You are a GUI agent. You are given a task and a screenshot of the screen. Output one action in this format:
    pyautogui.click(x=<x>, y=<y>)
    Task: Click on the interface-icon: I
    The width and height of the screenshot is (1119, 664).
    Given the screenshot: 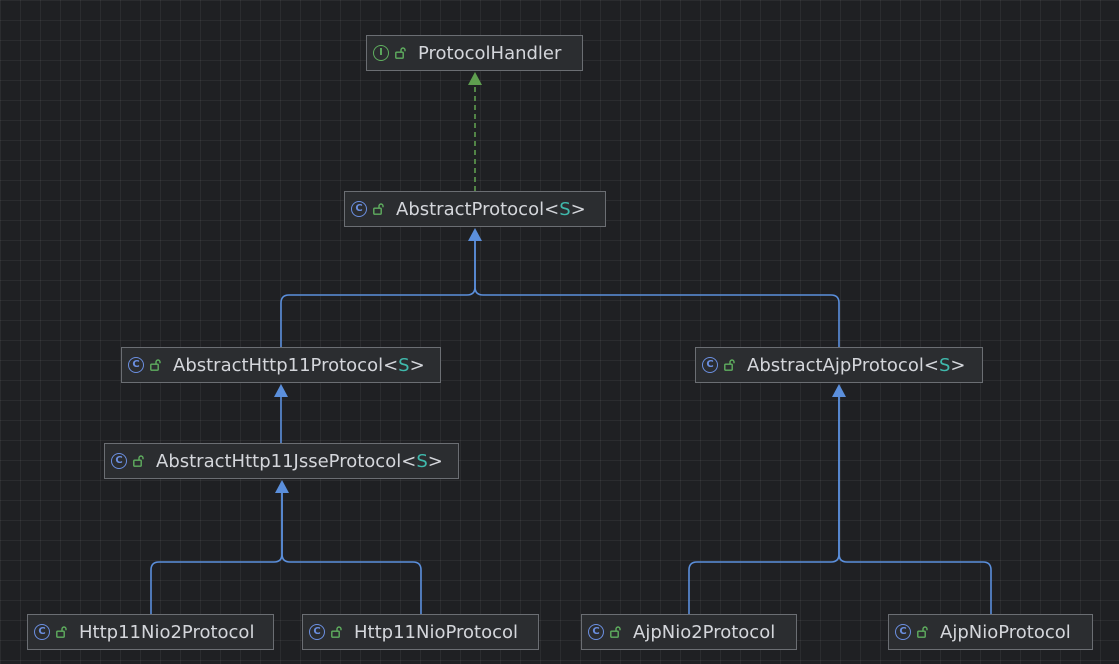 What is the action you would take?
    pyautogui.click(x=381, y=53)
    